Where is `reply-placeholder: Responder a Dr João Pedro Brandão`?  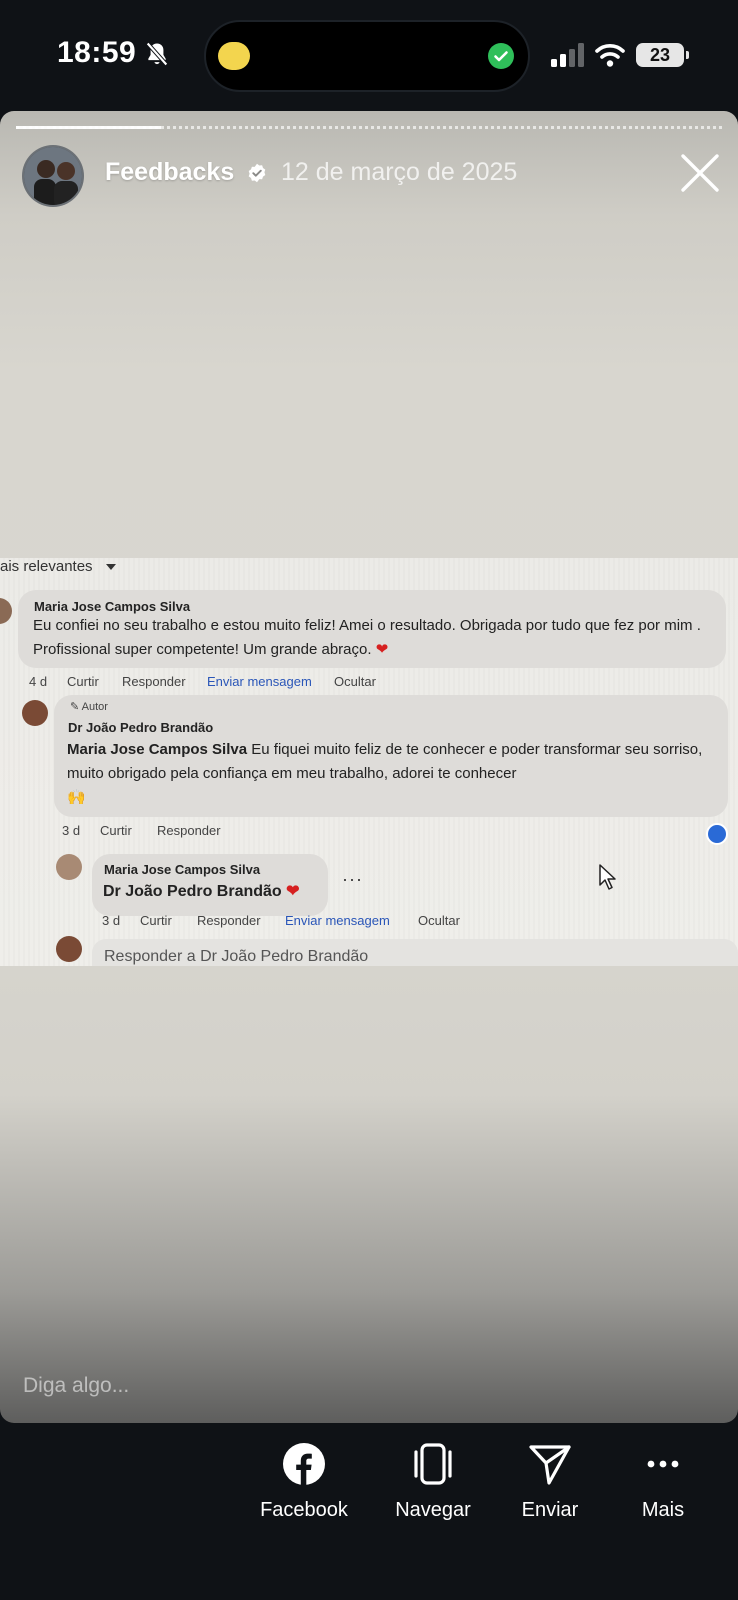 reply-placeholder: Responder a Dr João Pedro Brandão is located at coordinates (236, 956).